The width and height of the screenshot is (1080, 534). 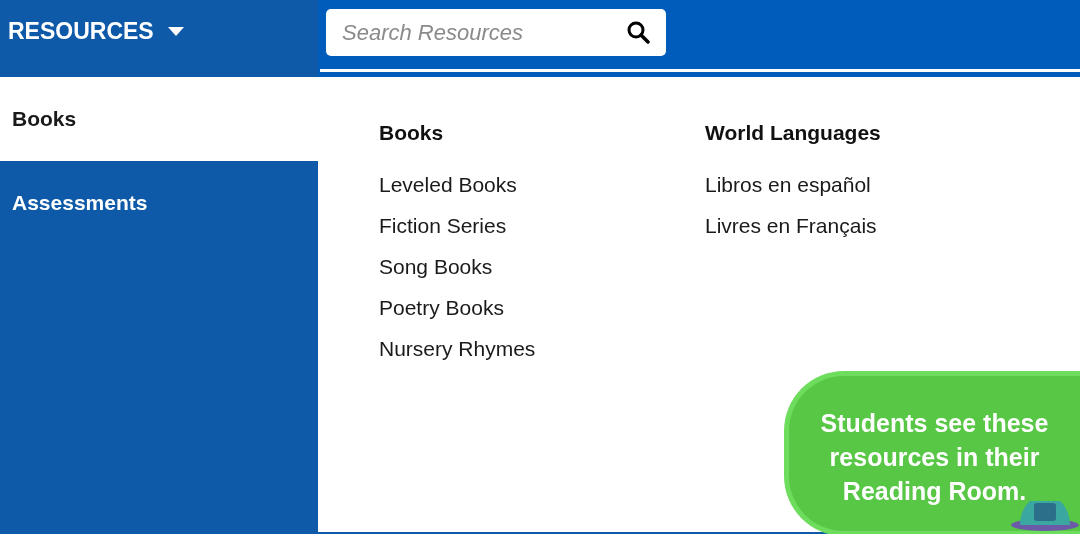 What do you see at coordinates (934, 457) in the screenshot?
I see `callout-text: Students see these resources in their Reading Room.` at bounding box center [934, 457].